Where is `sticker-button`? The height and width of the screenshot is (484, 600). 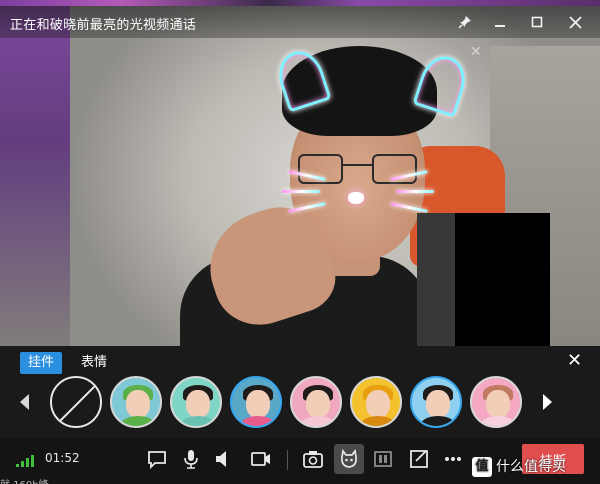
sticker-button is located at coordinates (349, 459).